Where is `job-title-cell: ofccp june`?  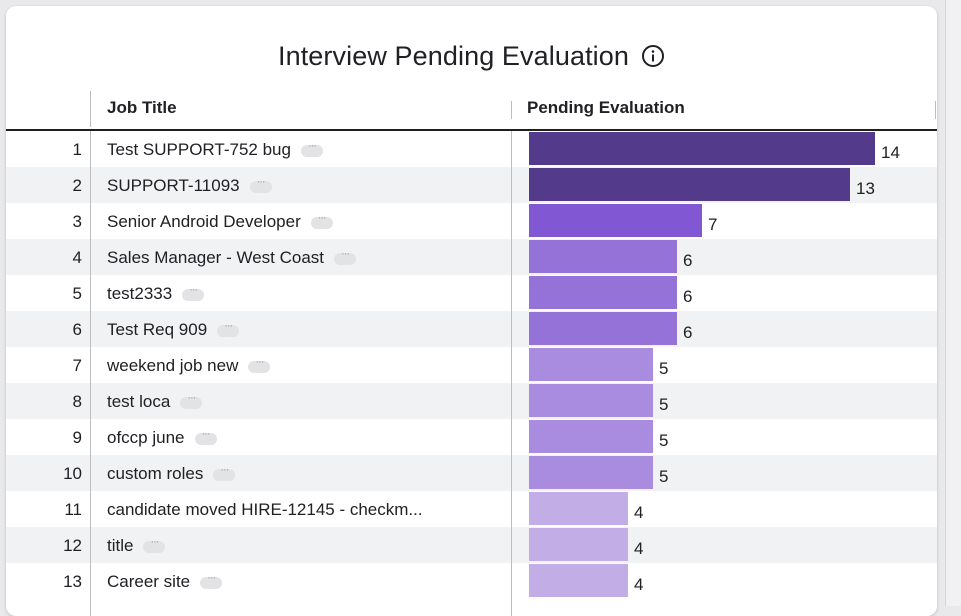
job-title-cell: ofccp june is located at coordinates (162, 438).